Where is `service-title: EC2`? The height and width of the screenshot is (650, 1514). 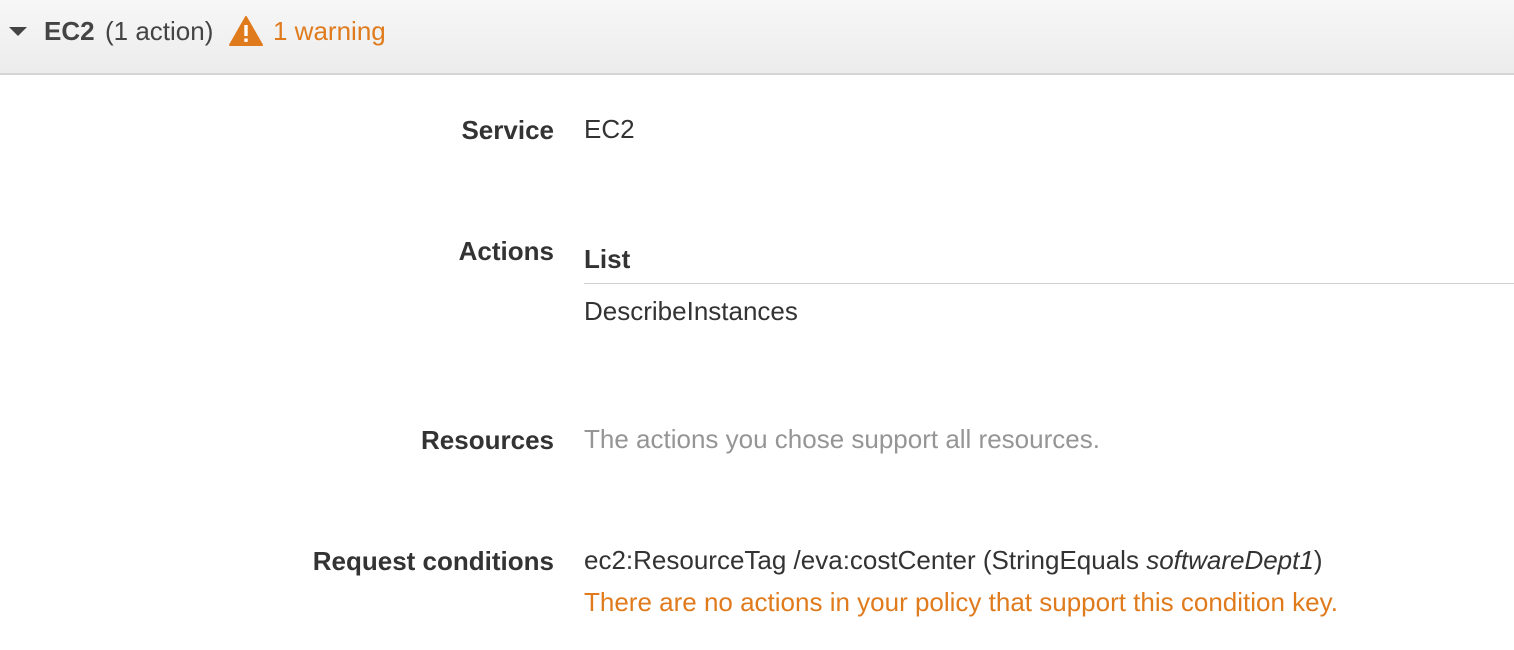
service-title: EC2 is located at coordinates (69, 31).